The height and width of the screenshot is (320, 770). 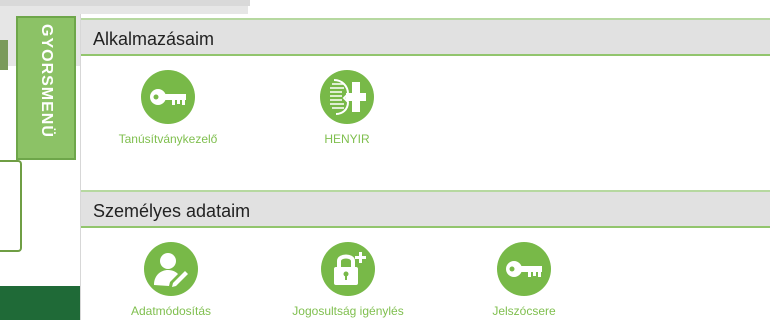 I want to click on quick-menu-tab: GYORSMENÜ, so click(x=46, y=88).